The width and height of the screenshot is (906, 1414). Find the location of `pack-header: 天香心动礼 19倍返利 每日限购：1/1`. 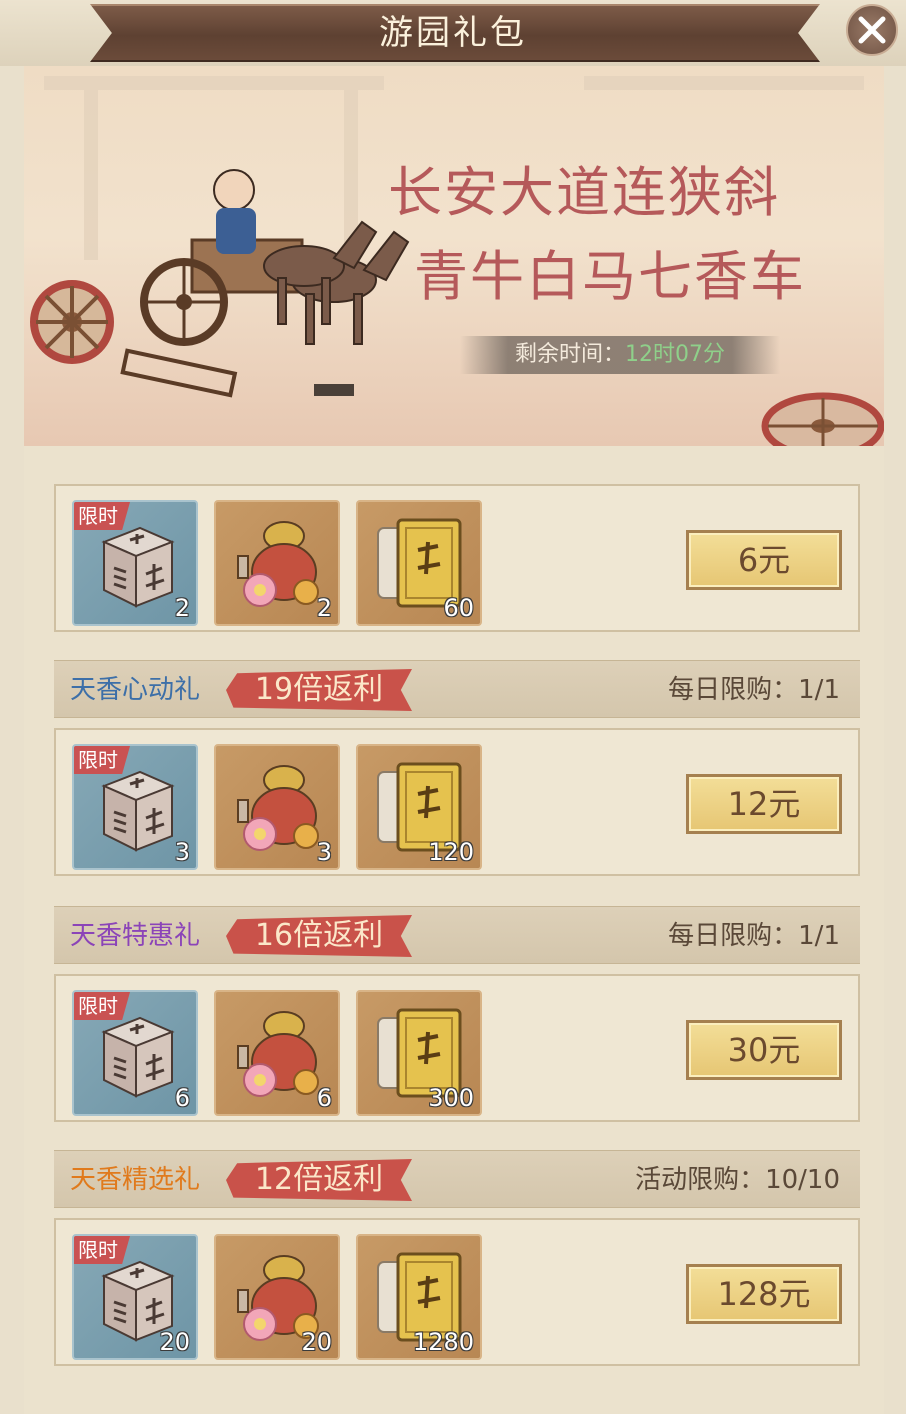

pack-header: 天香心动礼 19倍返利 每日限购：1/1 is located at coordinates (457, 689).